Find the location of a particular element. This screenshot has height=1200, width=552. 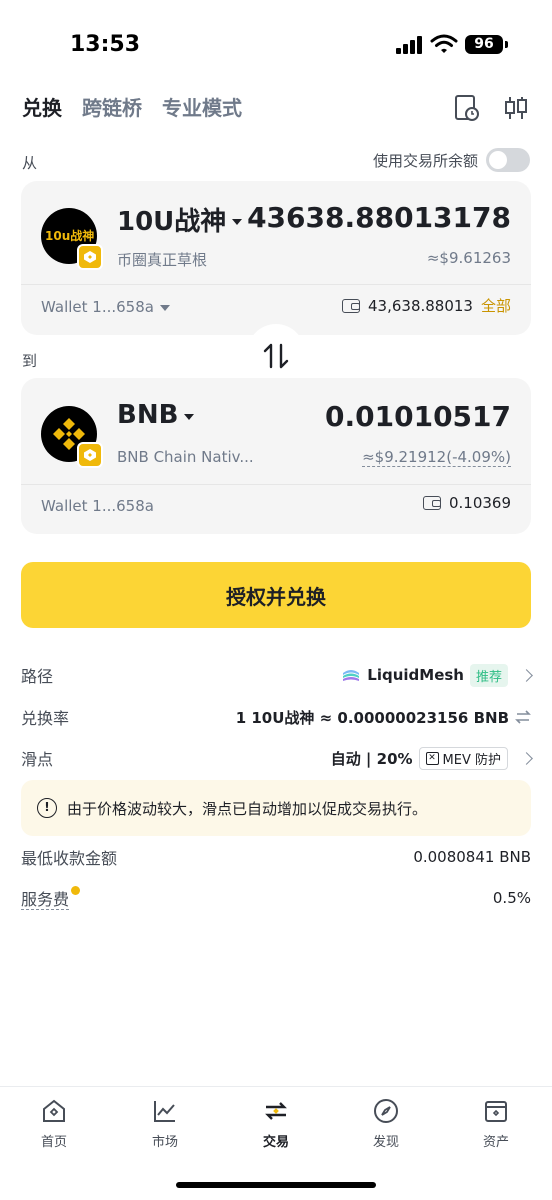

nav-market-label: 市场 is located at coordinates (164, 1142).